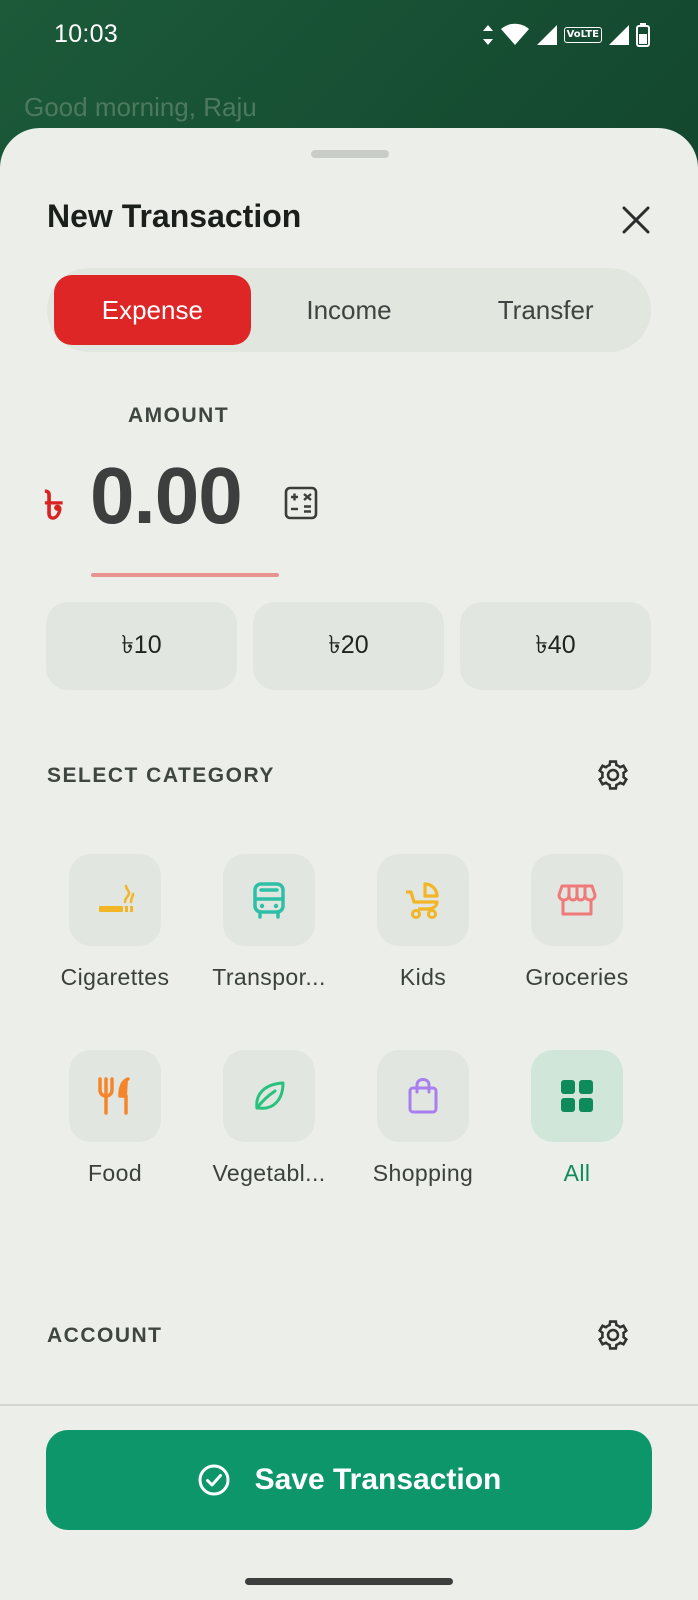 The height and width of the screenshot is (1600, 698). I want to click on divider, so click(349, 1405).